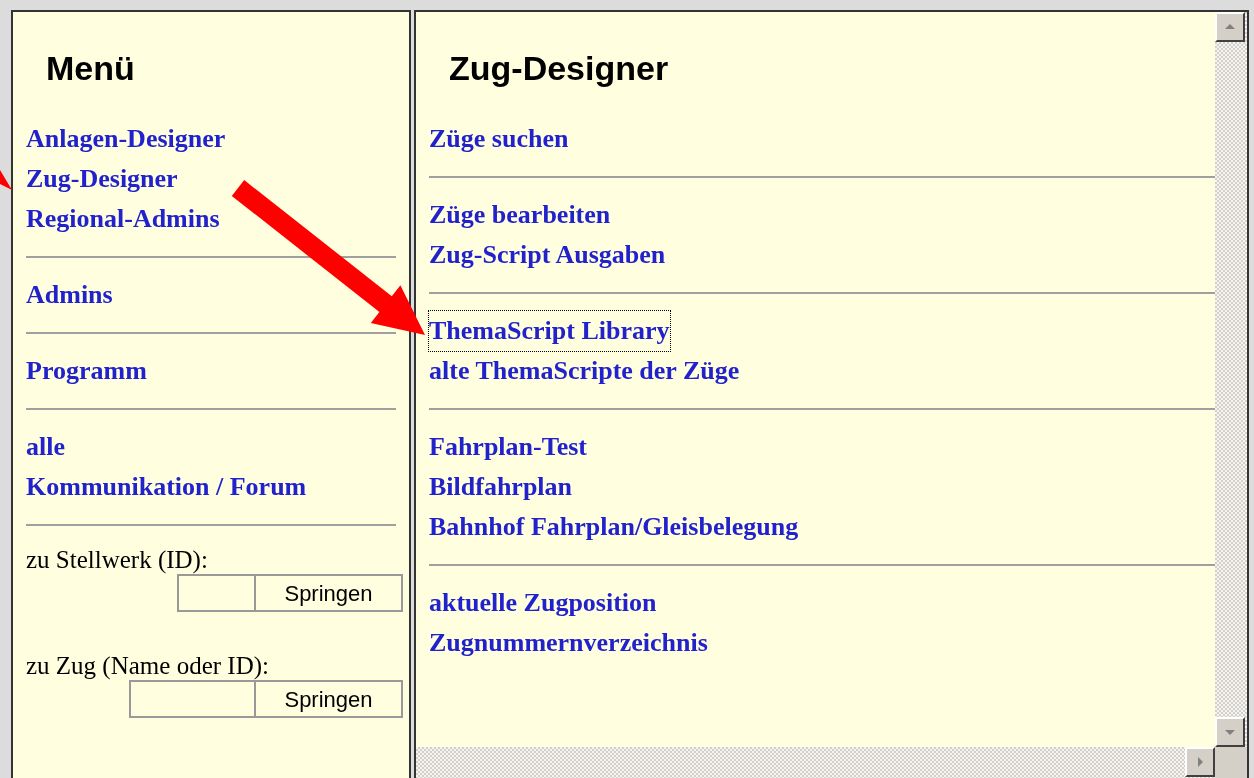 The width and height of the screenshot is (1254, 778). What do you see at coordinates (568, 643) in the screenshot?
I see `nav-link: Zugnummernverzeichnis` at bounding box center [568, 643].